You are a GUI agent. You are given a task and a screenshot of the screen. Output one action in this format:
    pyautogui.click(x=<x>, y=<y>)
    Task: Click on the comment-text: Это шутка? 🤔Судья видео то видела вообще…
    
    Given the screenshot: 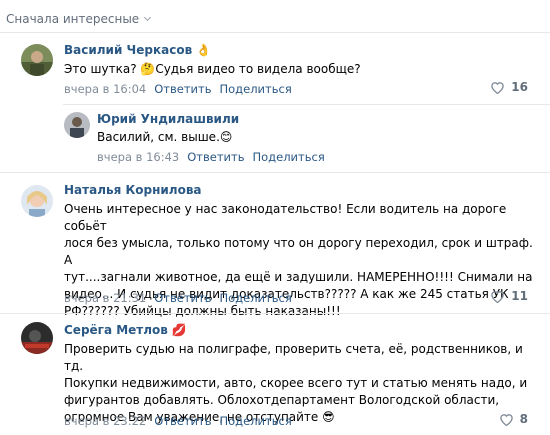 What is the action you would take?
    pyautogui.click(x=212, y=69)
    